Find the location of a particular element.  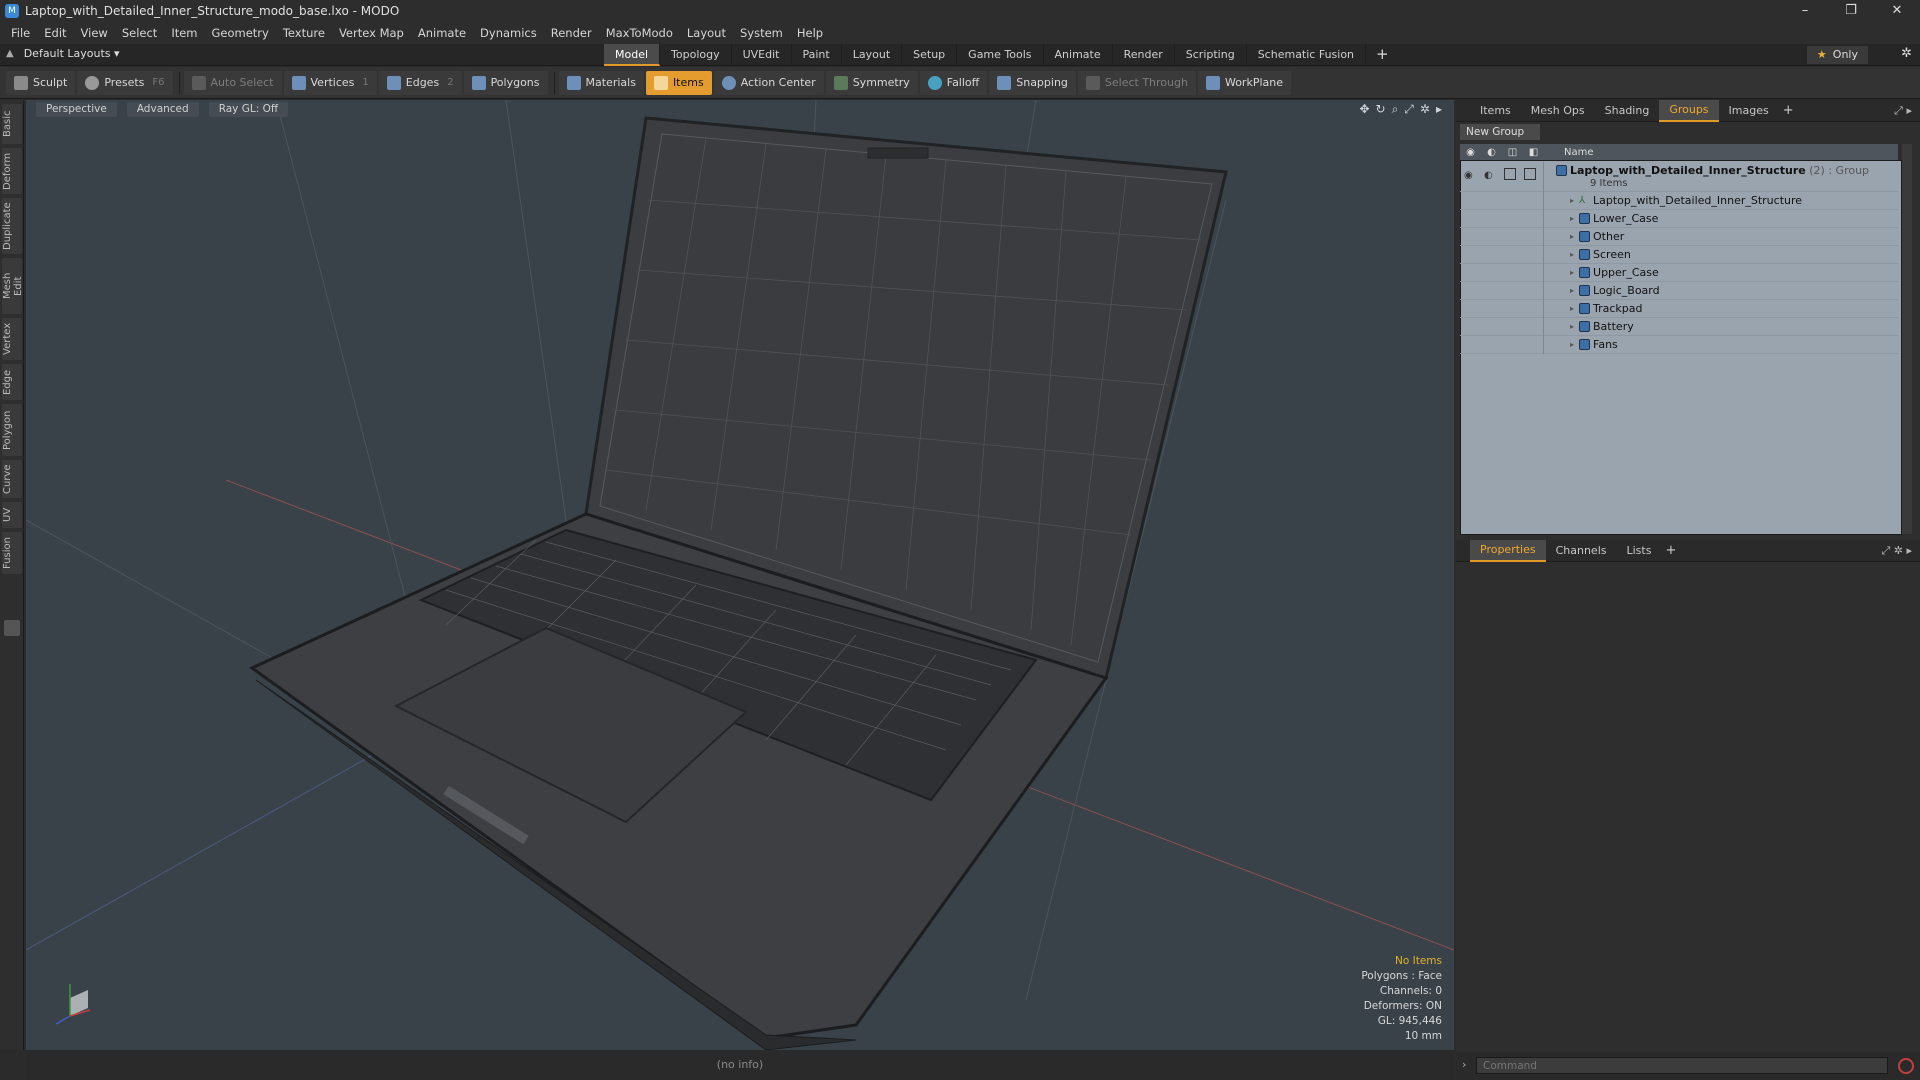

tab-schematic-fusion: Schematic Fusion is located at coordinates (1307, 55).